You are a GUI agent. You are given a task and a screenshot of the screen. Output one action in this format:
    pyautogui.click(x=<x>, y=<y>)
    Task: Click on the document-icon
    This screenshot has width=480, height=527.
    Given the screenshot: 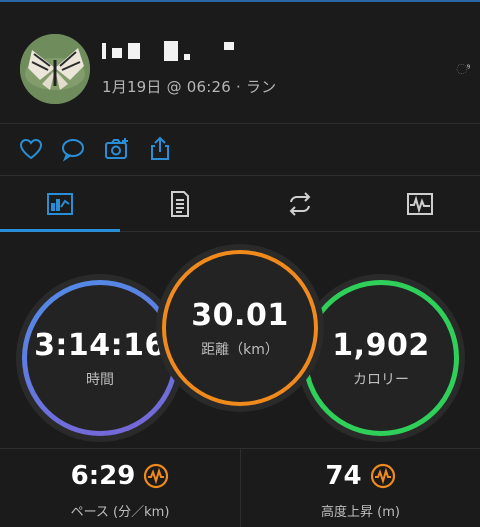 What is the action you would take?
    pyautogui.click(x=180, y=204)
    